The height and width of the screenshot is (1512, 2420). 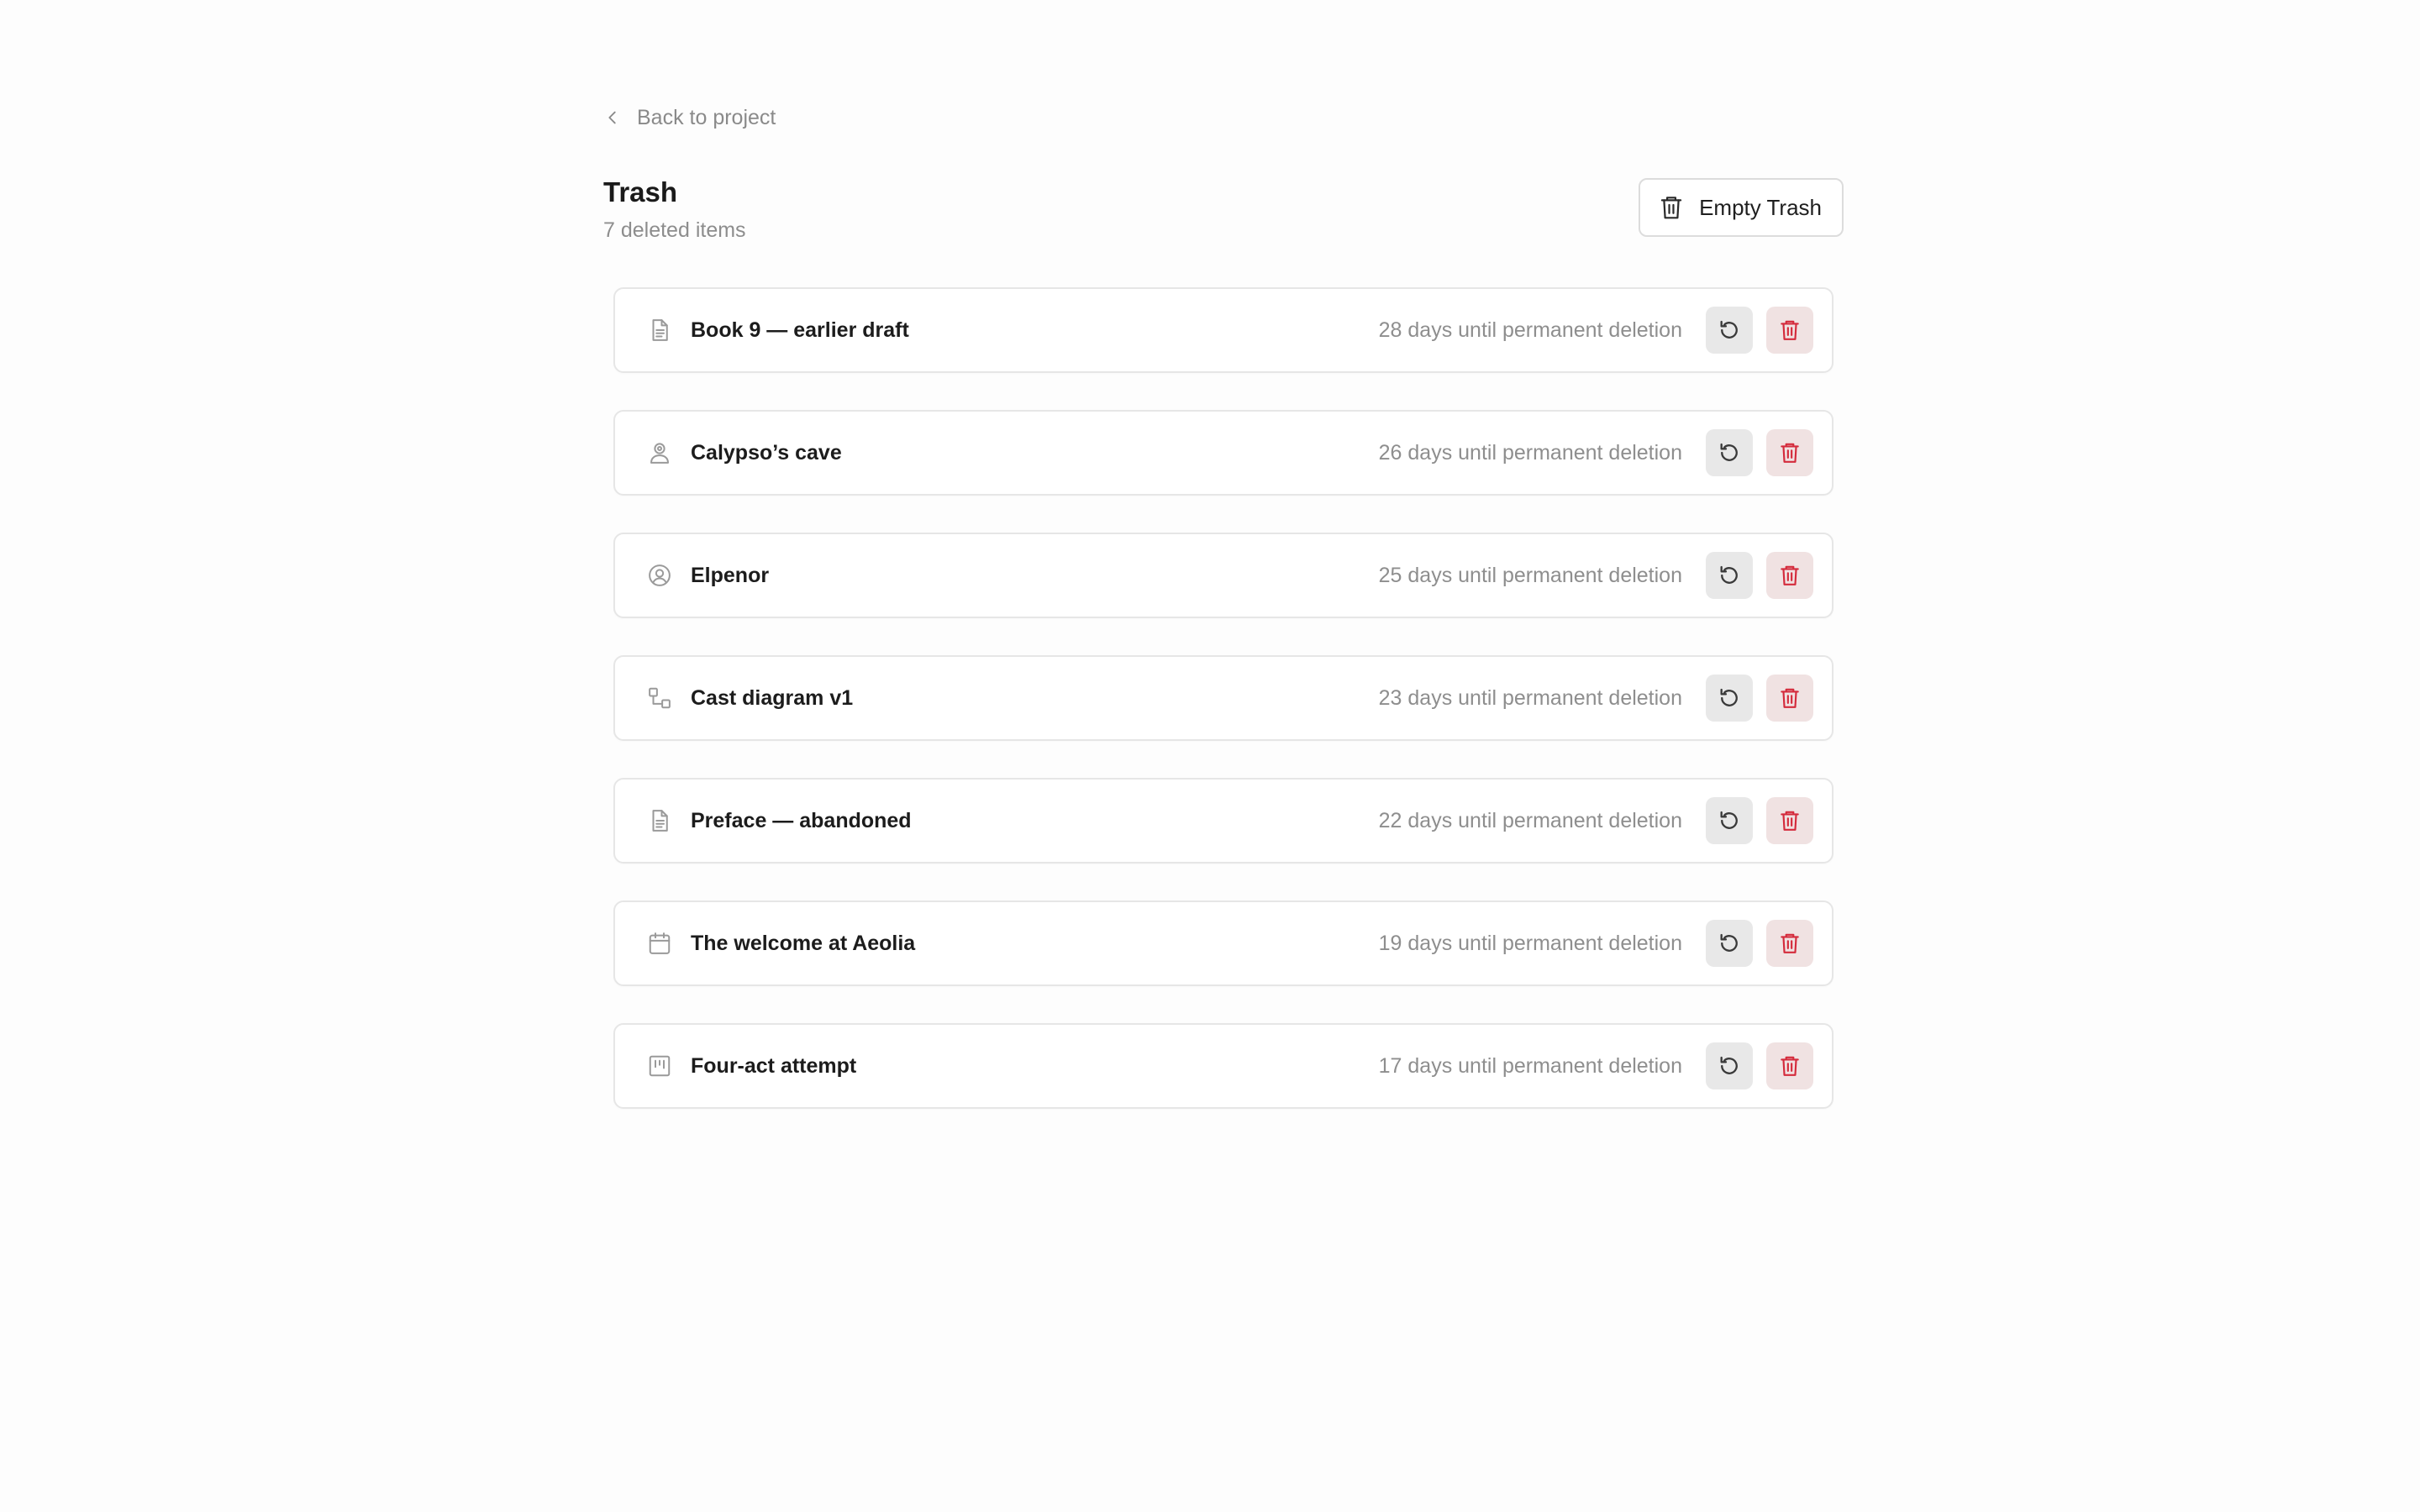 I want to click on page-header: Trash 7 deleted items Empty Trash, so click(x=1224, y=216).